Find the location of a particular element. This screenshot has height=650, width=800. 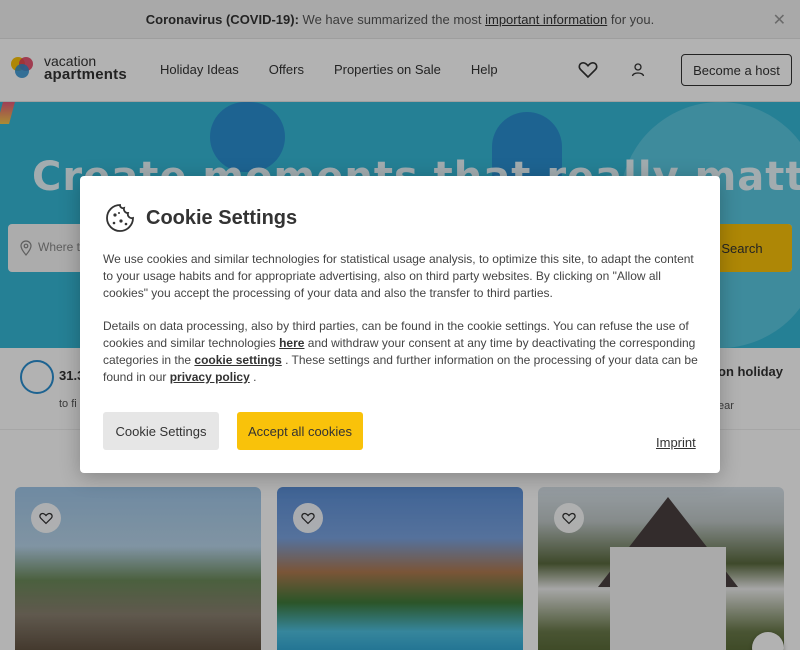

imprint-link: Imprint is located at coordinates (676, 442).